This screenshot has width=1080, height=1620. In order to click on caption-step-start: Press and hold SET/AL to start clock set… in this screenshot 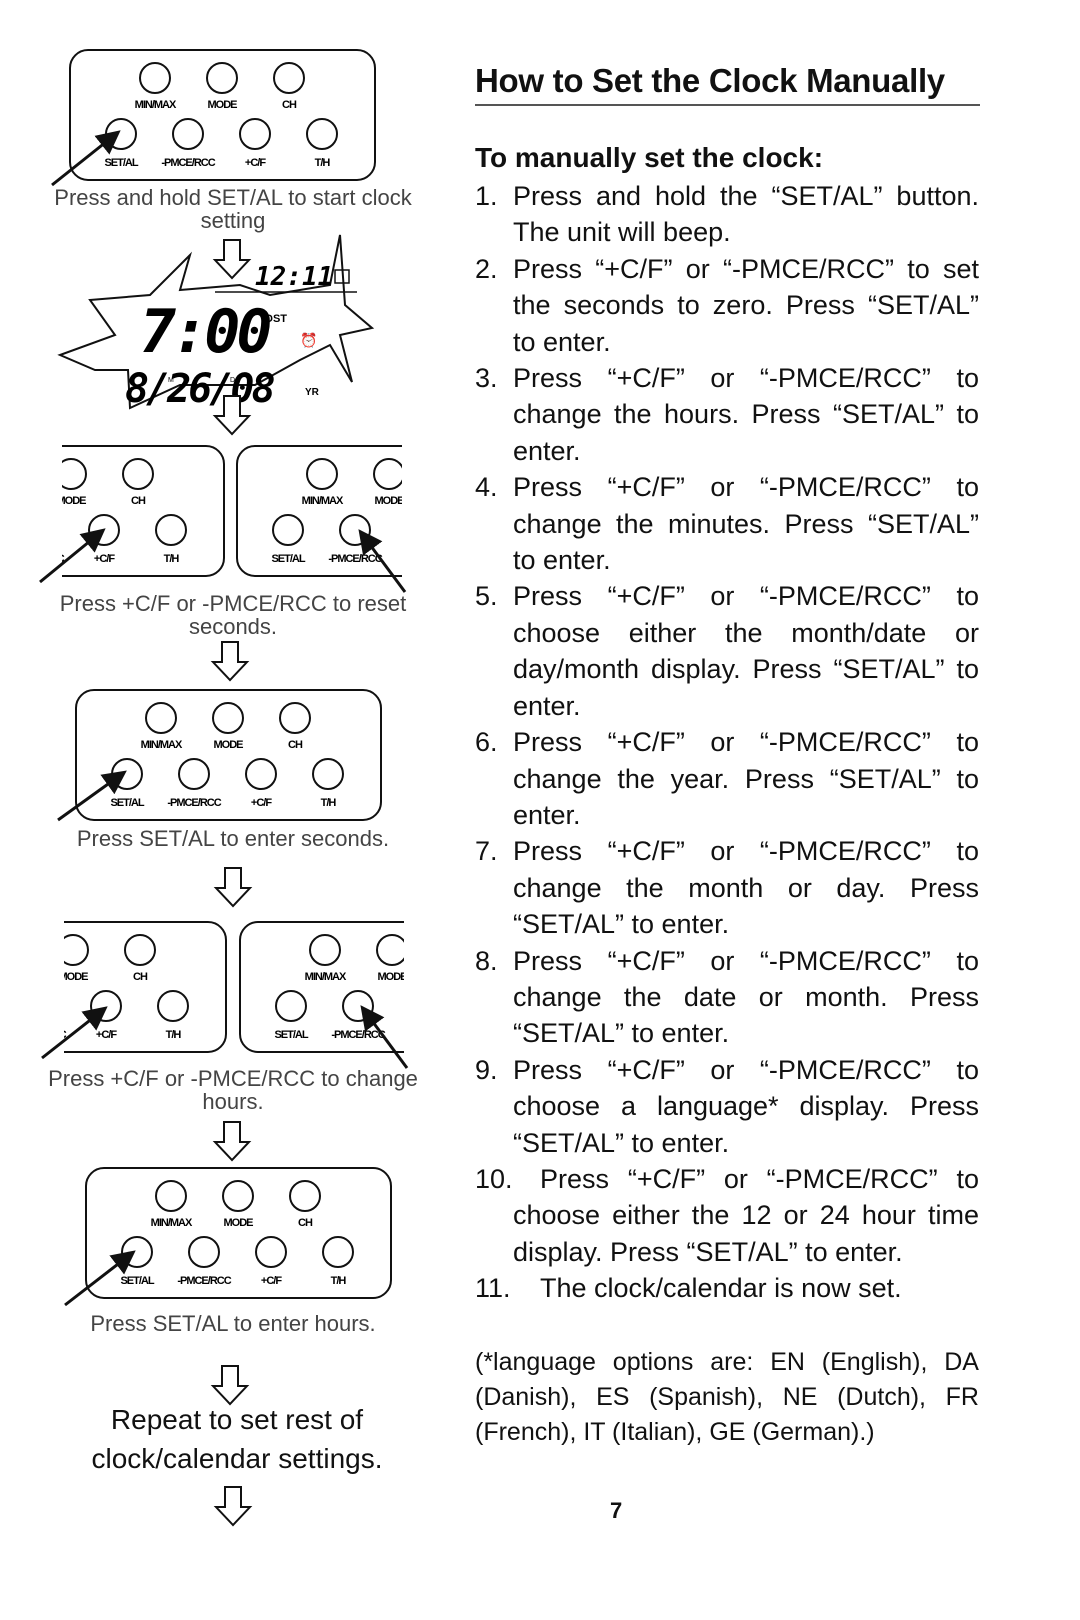, I will do `click(233, 209)`.